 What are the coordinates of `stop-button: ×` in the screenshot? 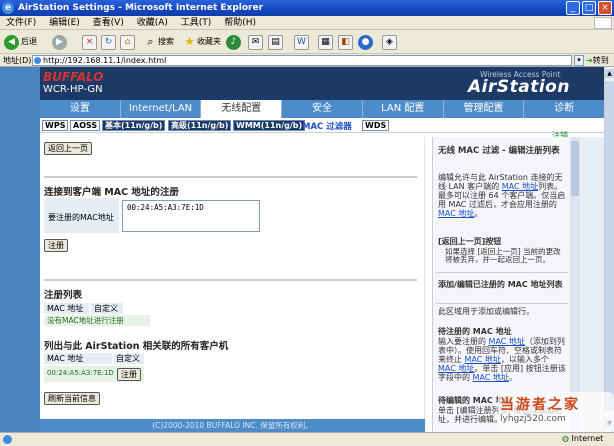 It's located at (89, 42).